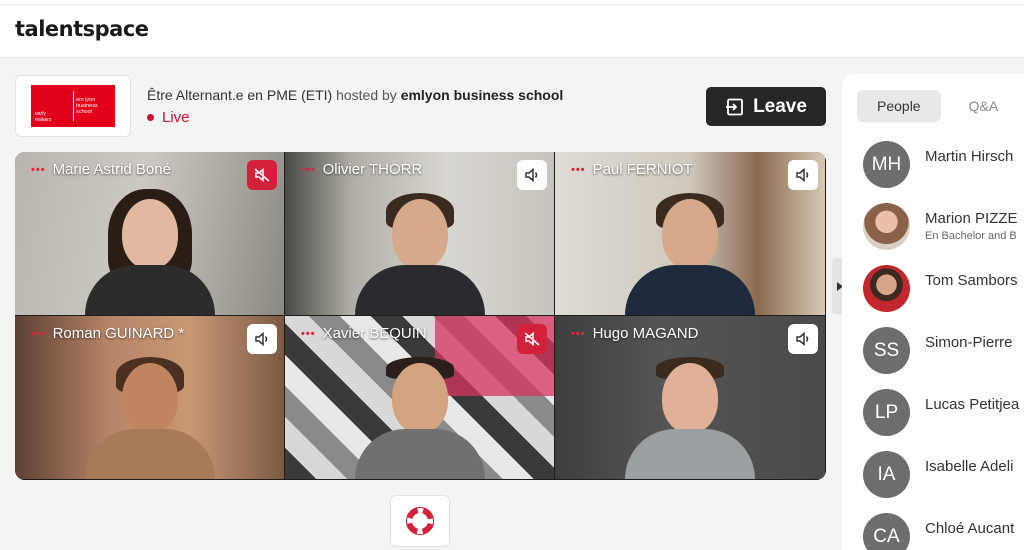 This screenshot has height=550, width=1024. I want to click on logo-tagline: early makers, so click(43, 117).